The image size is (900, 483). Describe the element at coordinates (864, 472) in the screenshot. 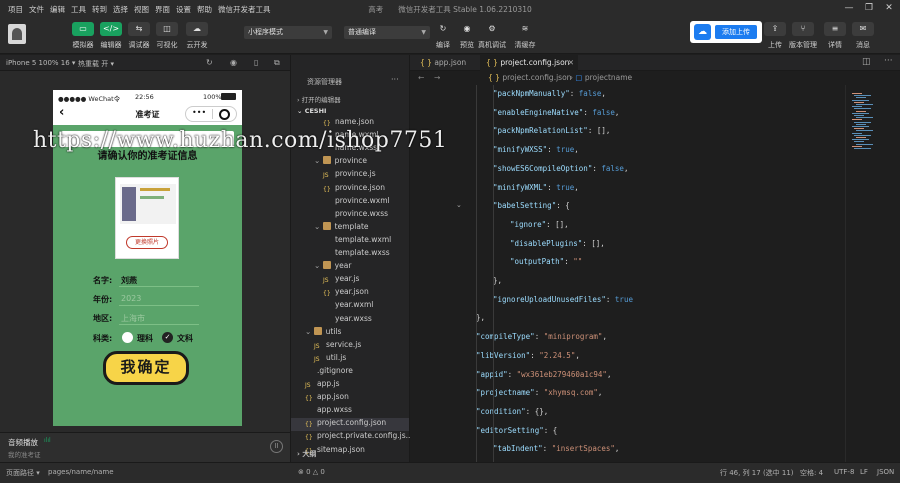

I see `line-ending: LF` at that location.